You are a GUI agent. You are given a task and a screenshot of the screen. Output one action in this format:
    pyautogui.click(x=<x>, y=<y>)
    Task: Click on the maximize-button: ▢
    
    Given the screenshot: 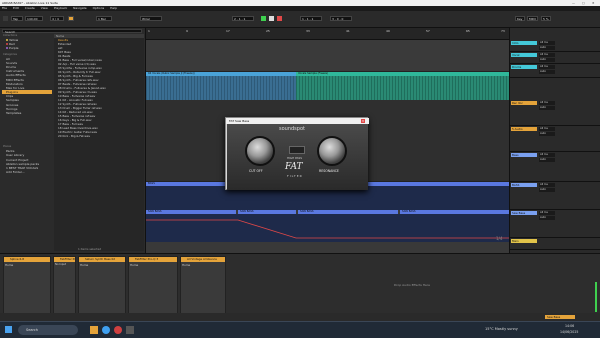 What is the action you would take?
    pyautogui.click(x=583, y=3)
    